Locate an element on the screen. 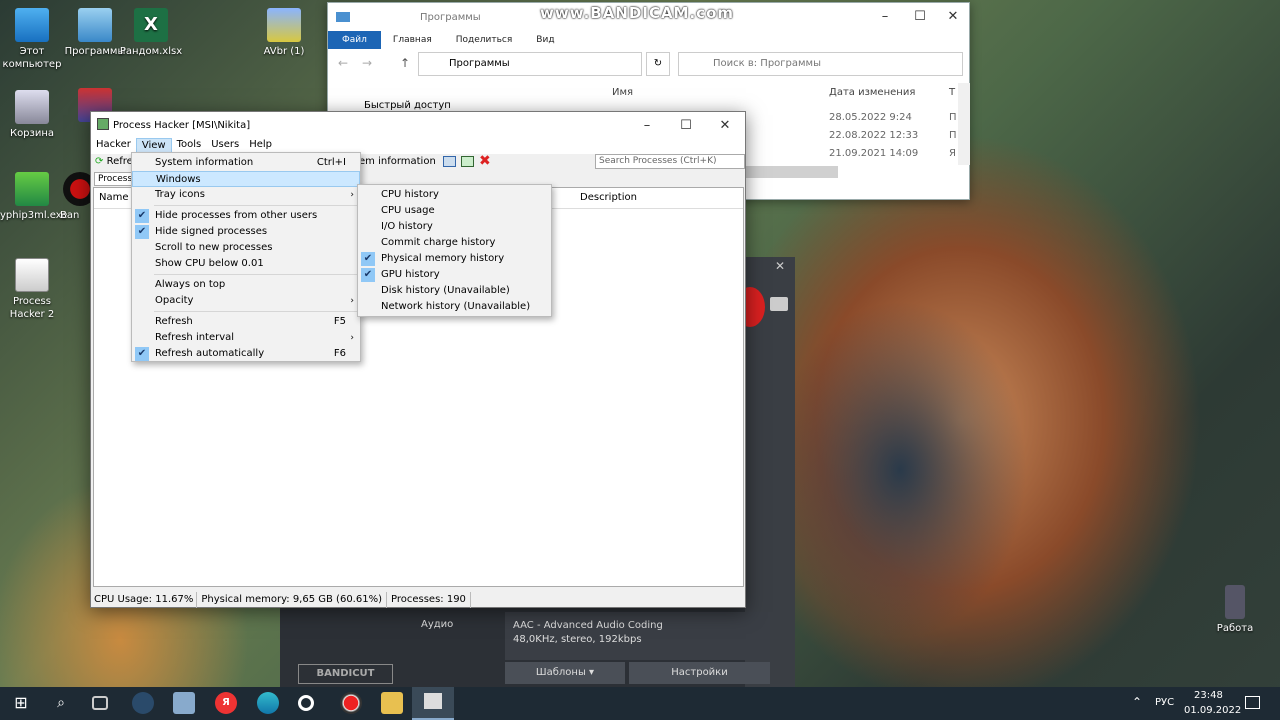 The width and height of the screenshot is (1280, 720). check-icon: ✔ is located at coordinates (368, 275).